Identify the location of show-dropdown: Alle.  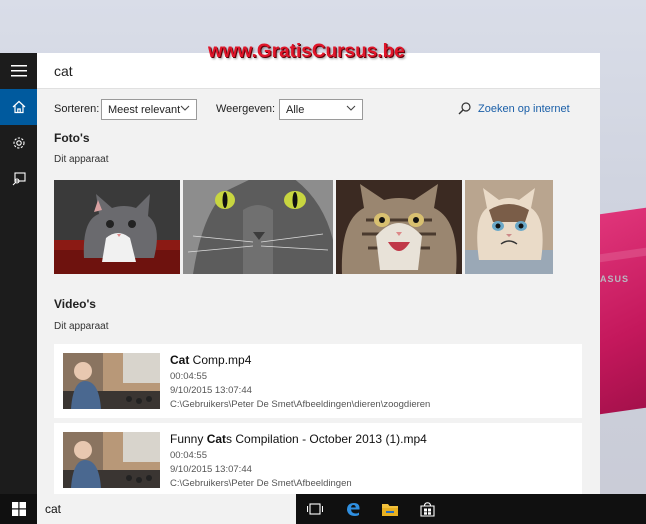
(321, 109).